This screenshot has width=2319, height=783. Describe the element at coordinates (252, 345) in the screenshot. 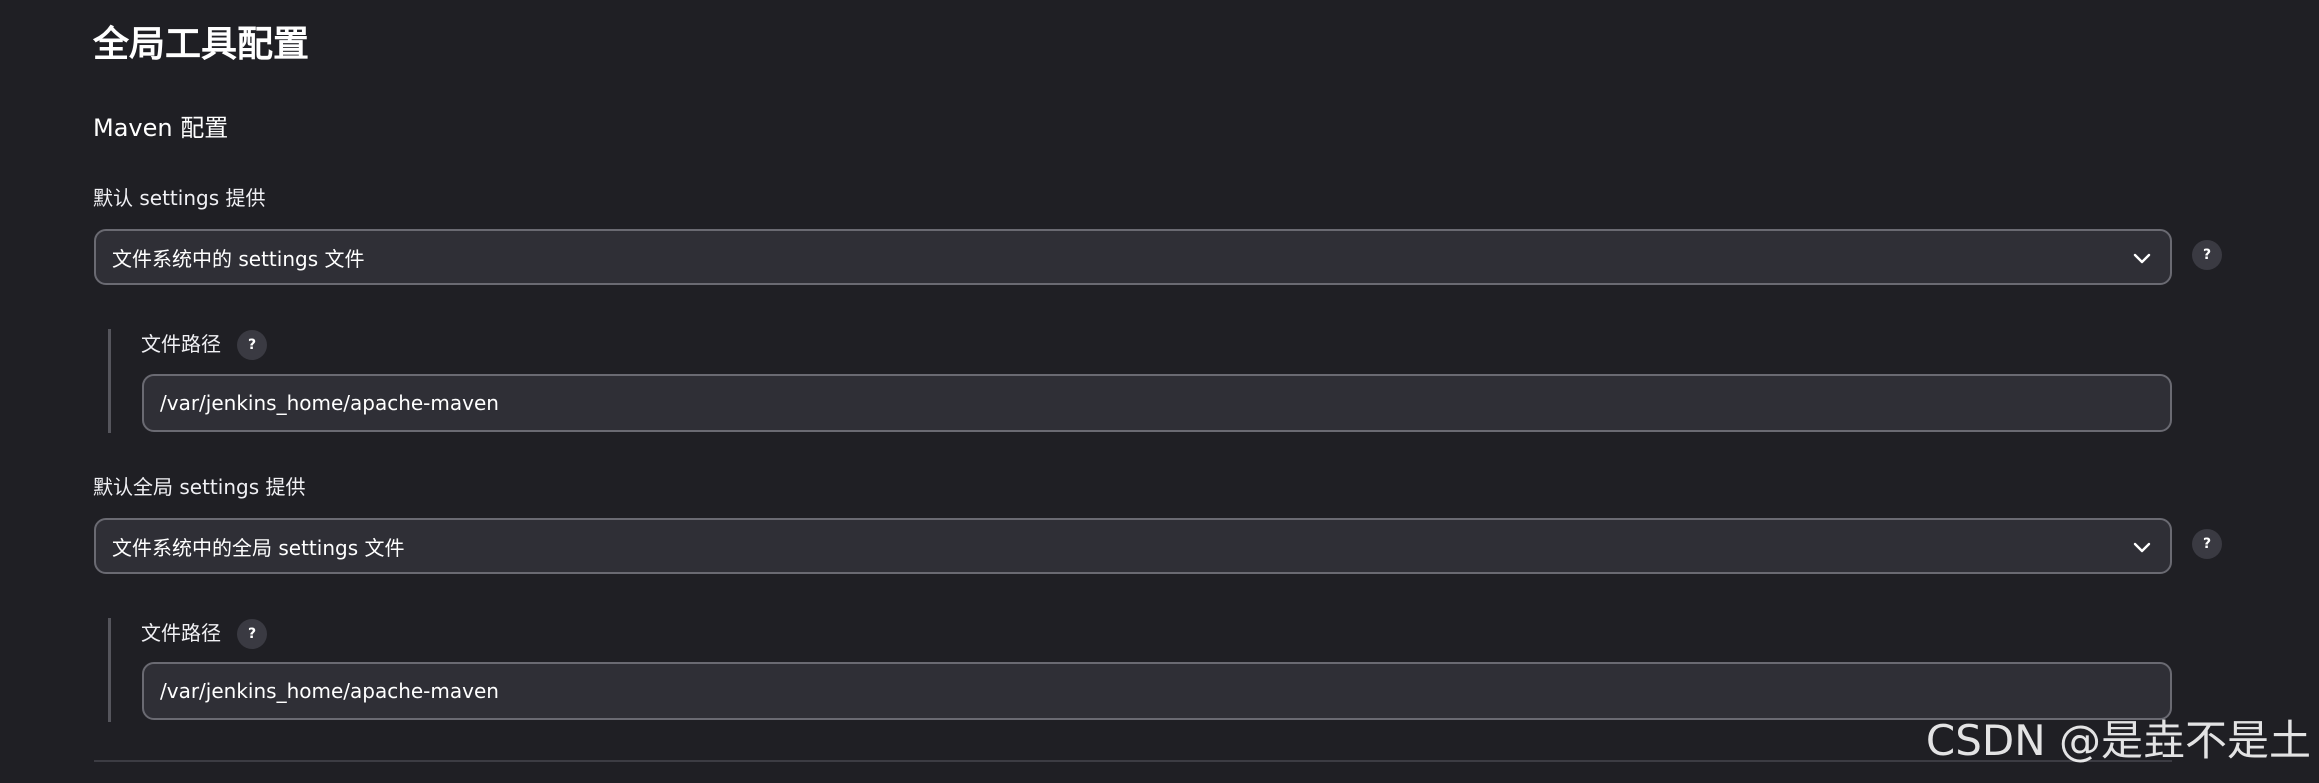

I see `settings-file-path-help-icon: ?` at that location.